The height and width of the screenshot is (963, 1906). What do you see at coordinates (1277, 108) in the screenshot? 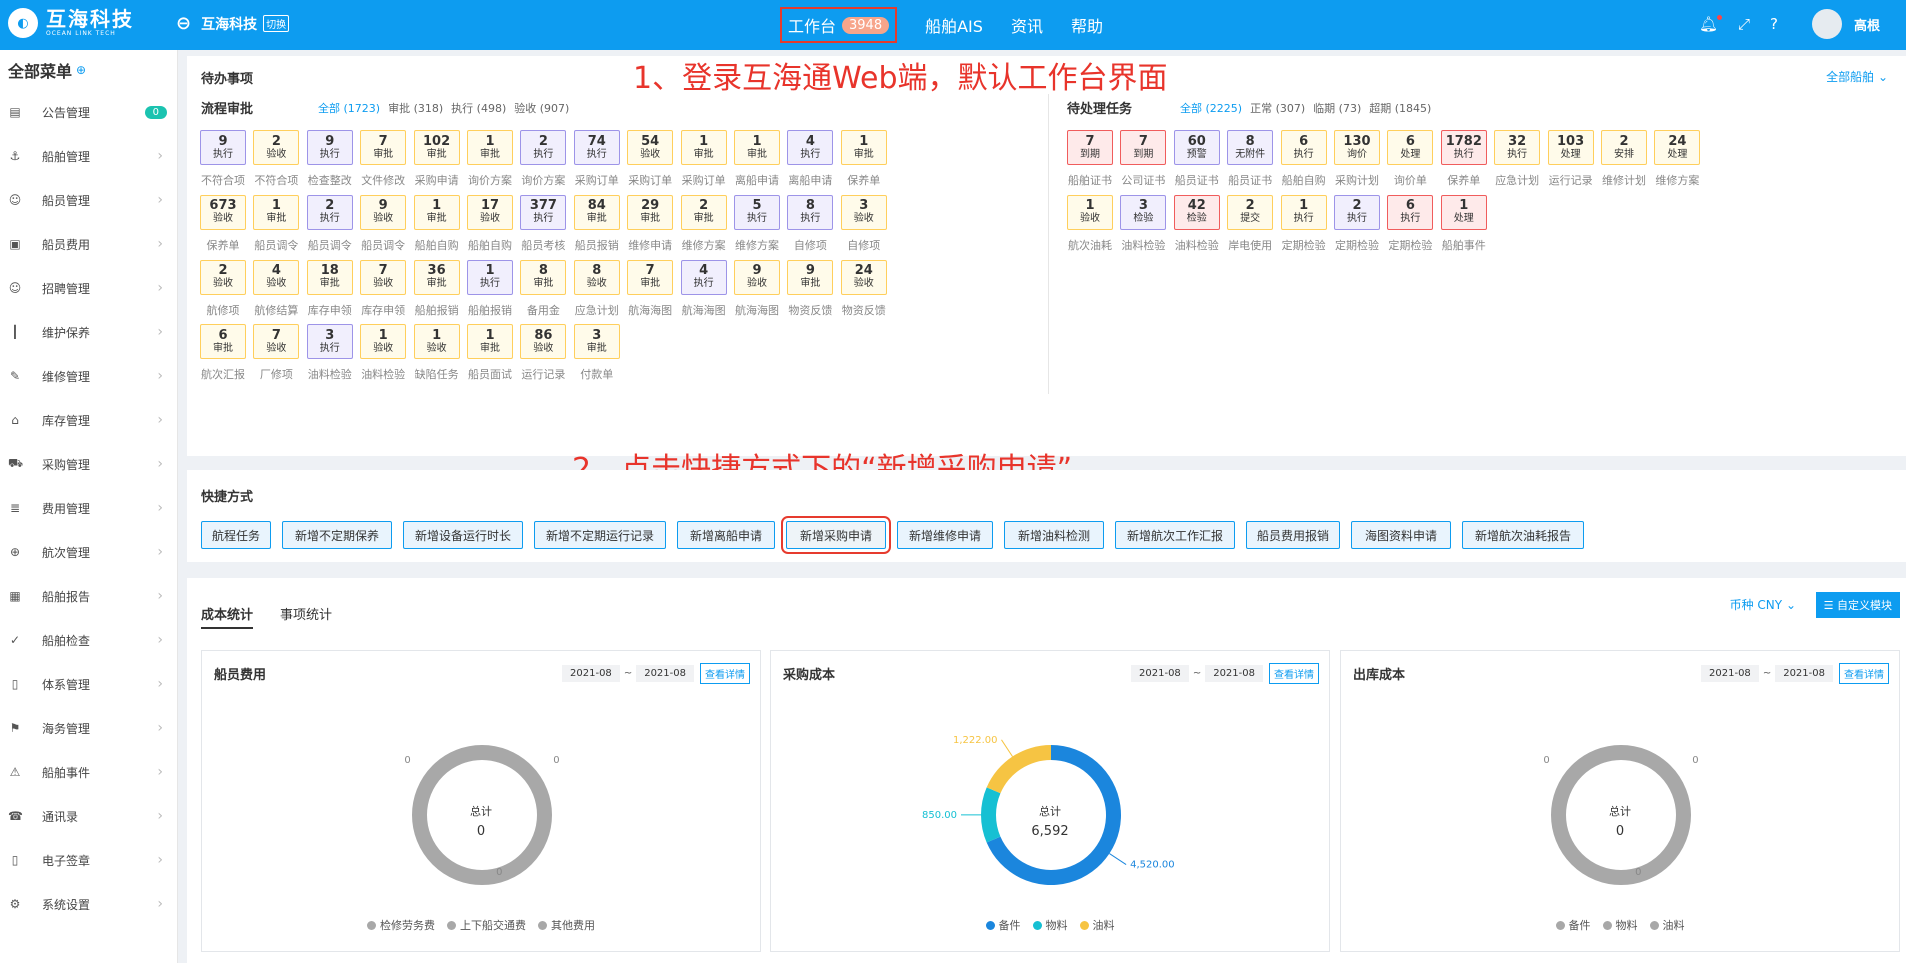
I see `filter-tab: 正常 (307)` at bounding box center [1277, 108].